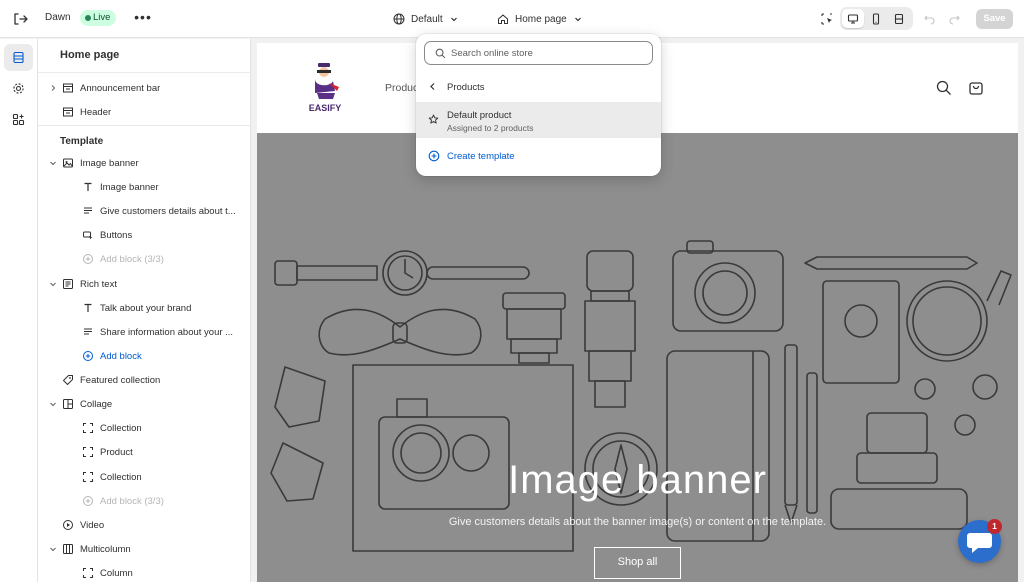  What do you see at coordinates (853, 18) in the screenshot?
I see `desktop-view-icon` at bounding box center [853, 18].